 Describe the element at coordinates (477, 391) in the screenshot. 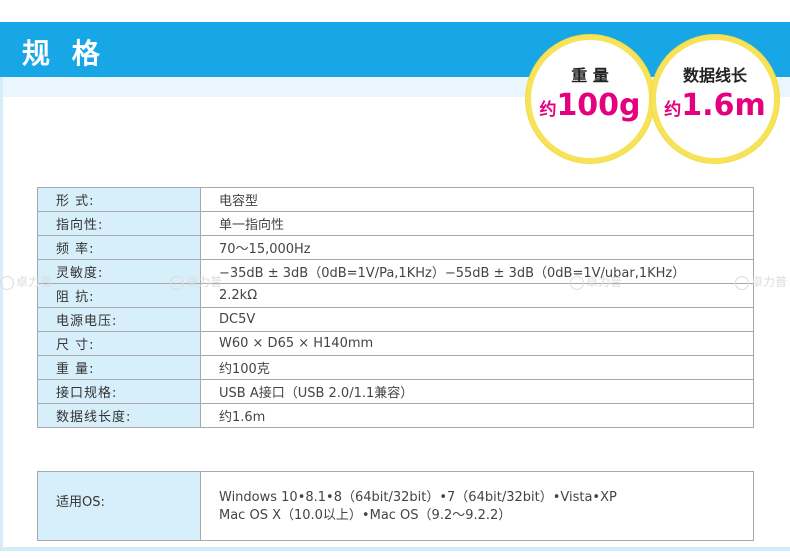

I see `spec-value: USB A接口（USB 2.0/1.1兼容）` at that location.